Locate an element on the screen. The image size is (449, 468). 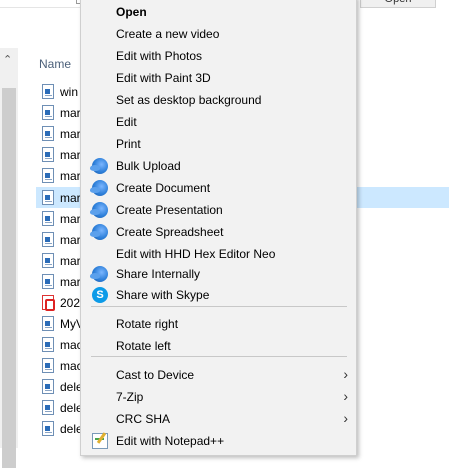
navigation-pane-scrollbar: ⌃ is located at coordinates (9, 258).